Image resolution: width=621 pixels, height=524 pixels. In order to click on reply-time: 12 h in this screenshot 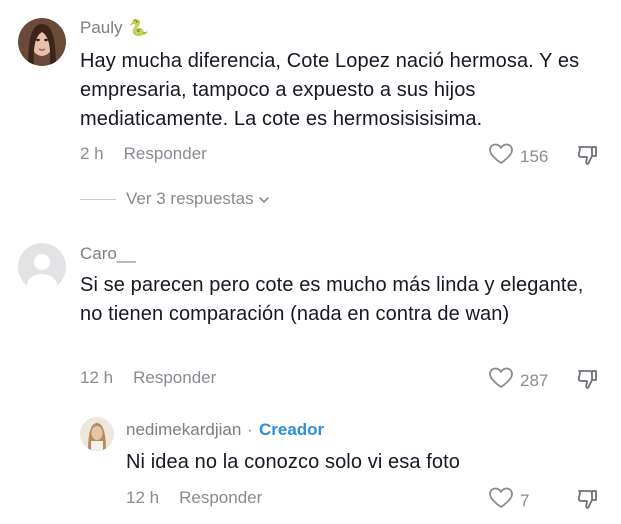, I will do `click(143, 497)`.